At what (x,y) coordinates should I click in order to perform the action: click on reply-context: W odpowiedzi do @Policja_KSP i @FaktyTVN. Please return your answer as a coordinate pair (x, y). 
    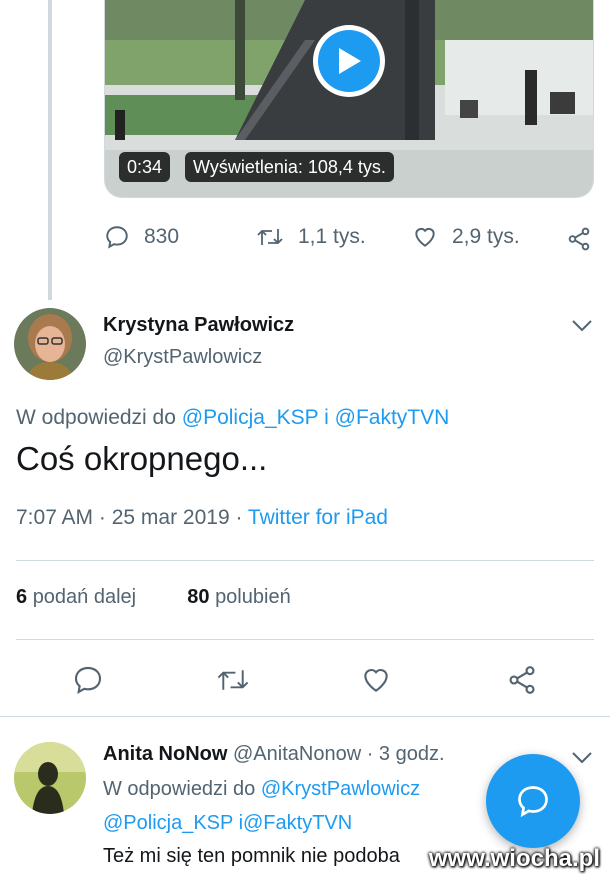
    Looking at the image, I should click on (232, 418).